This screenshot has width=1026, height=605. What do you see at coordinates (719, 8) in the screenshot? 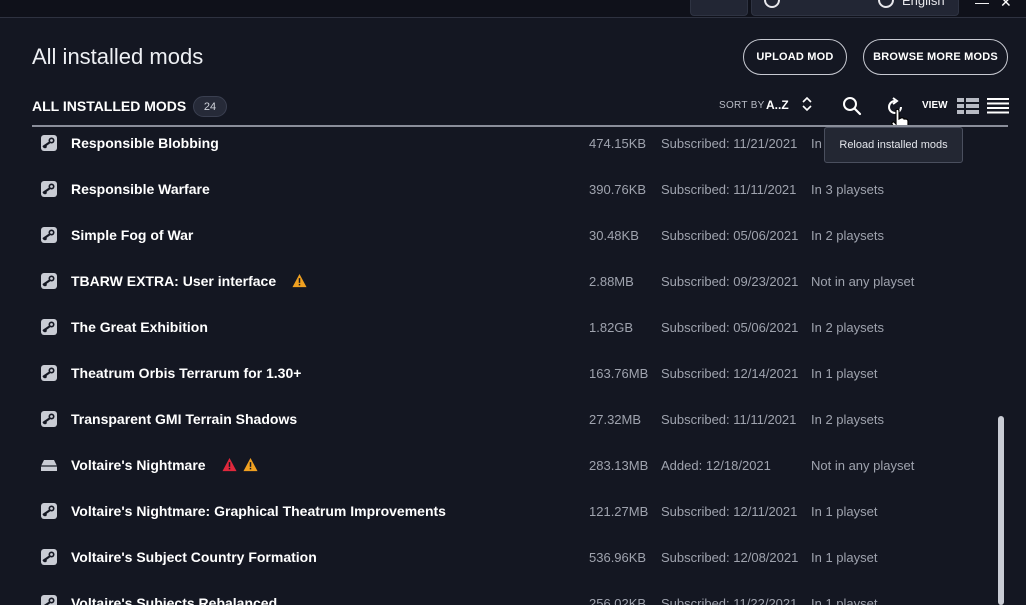
I see `top-bar-button` at bounding box center [719, 8].